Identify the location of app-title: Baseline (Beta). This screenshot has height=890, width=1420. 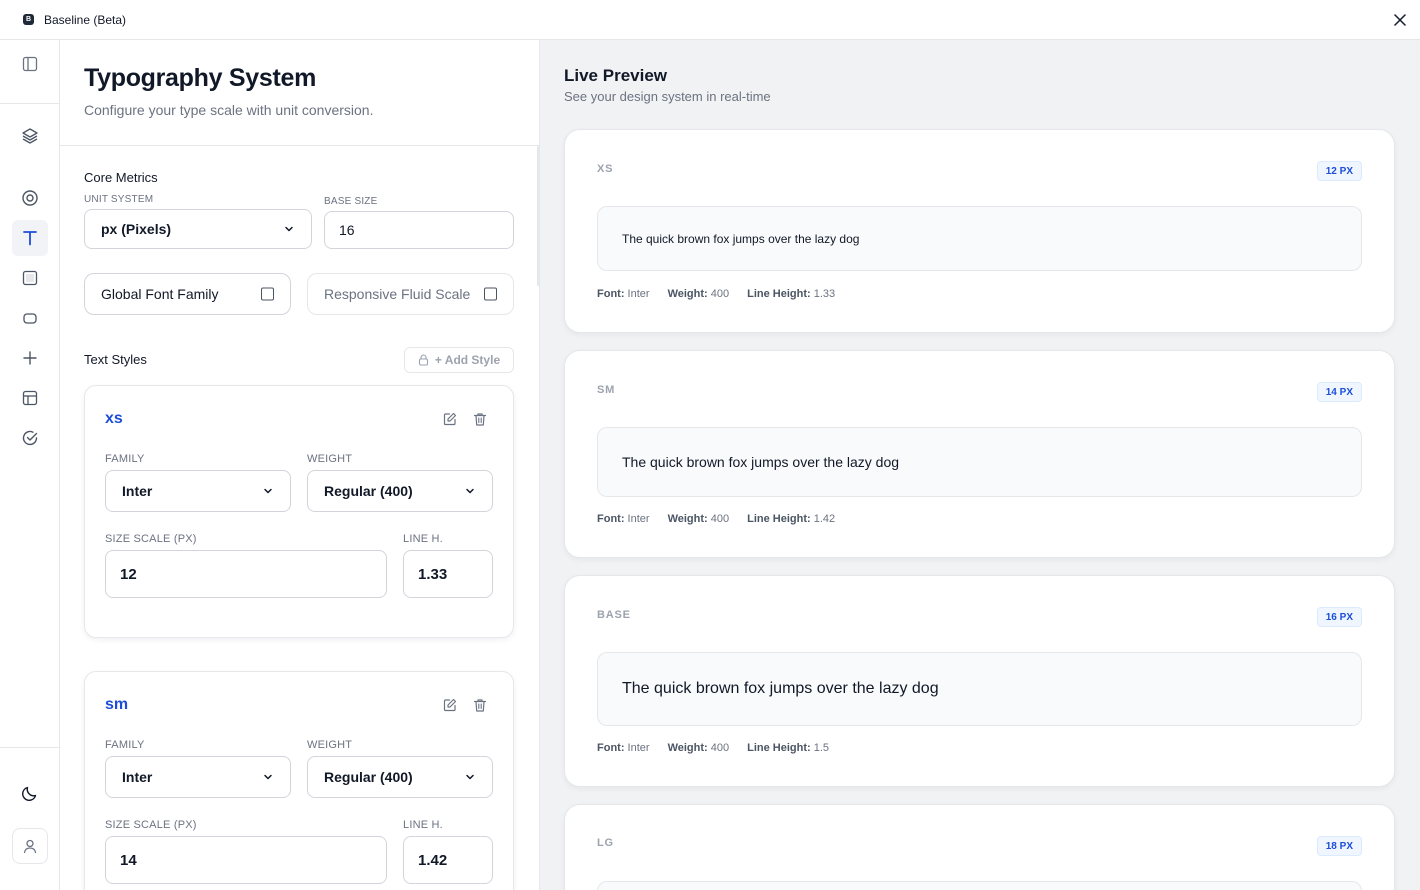
(85, 20).